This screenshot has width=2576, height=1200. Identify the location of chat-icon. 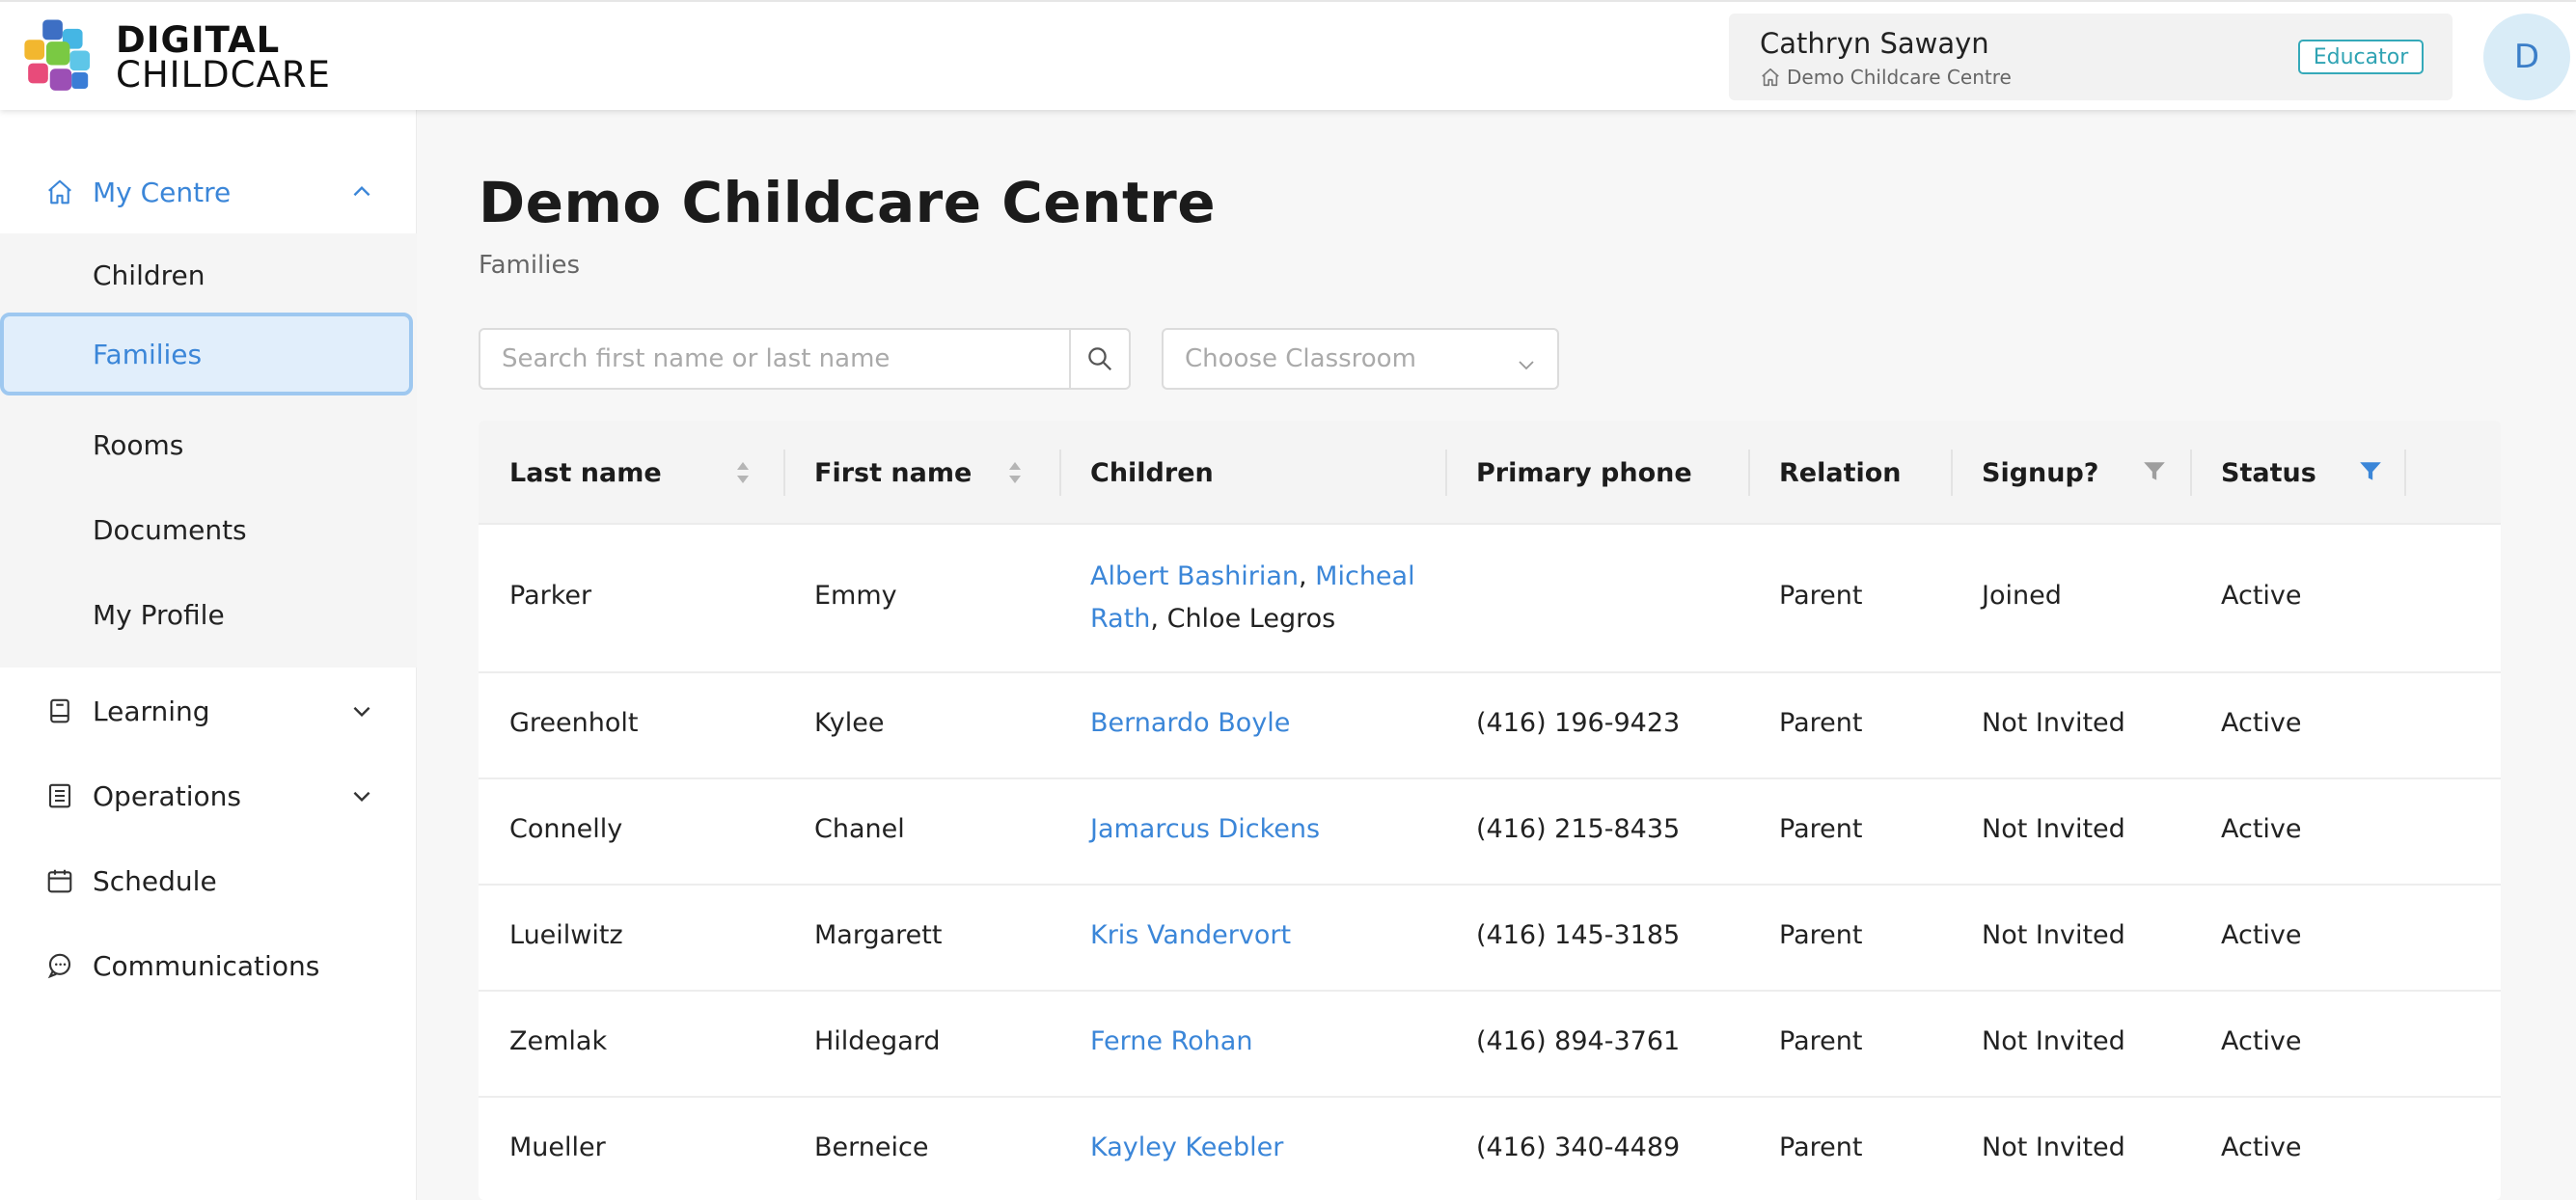
(60, 965).